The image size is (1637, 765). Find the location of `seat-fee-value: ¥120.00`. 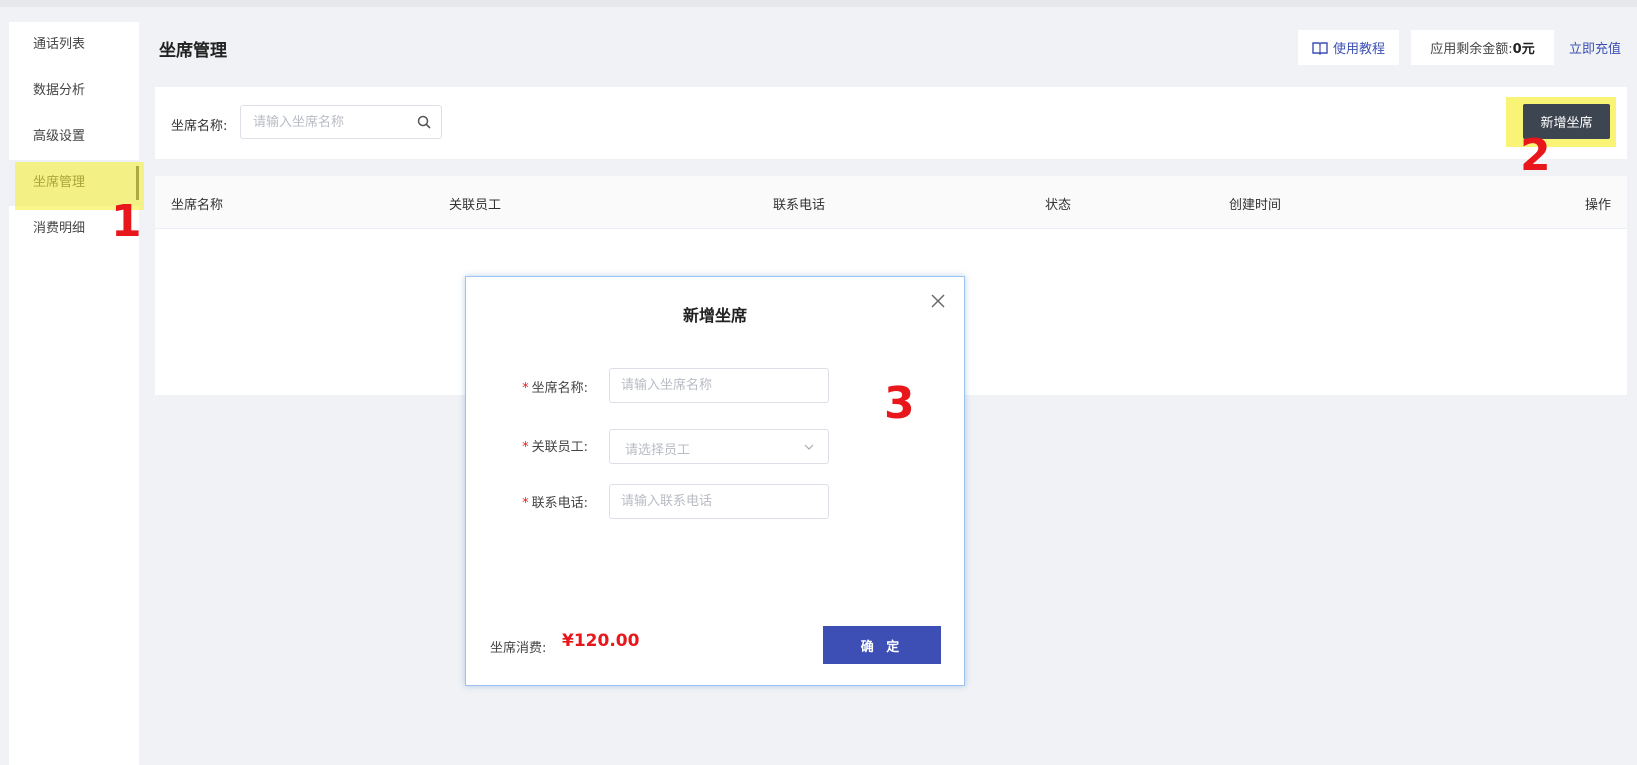

seat-fee-value: ¥120.00 is located at coordinates (601, 641).